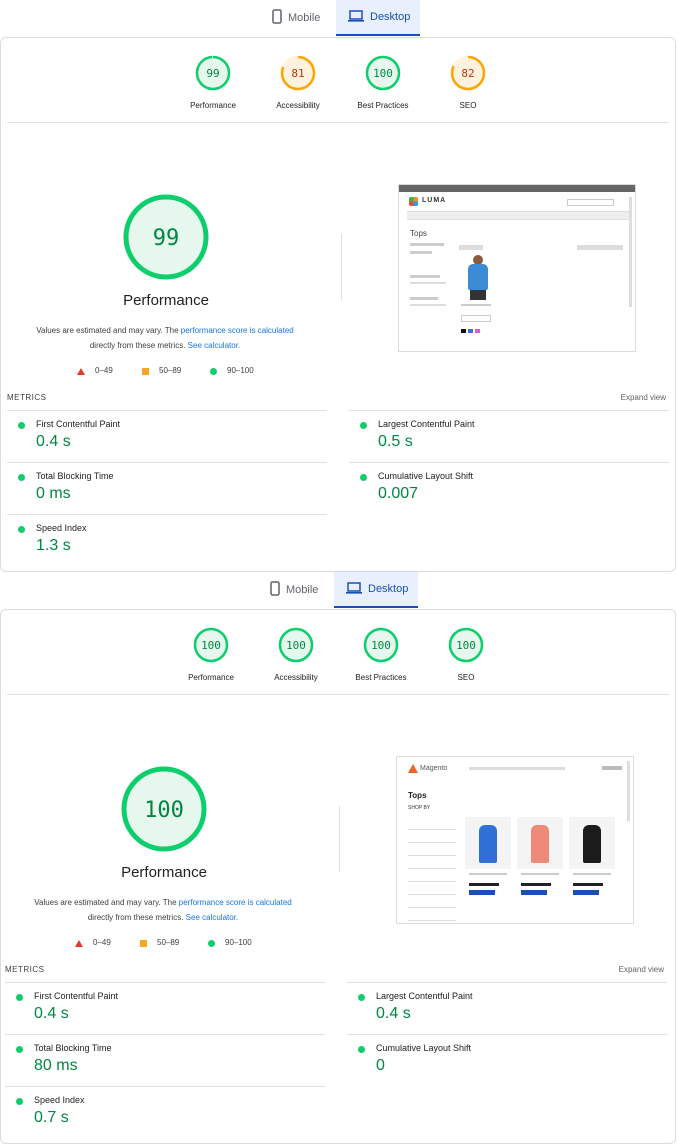 The height and width of the screenshot is (1144, 678). I want to click on filter-list, so click(432, 869).